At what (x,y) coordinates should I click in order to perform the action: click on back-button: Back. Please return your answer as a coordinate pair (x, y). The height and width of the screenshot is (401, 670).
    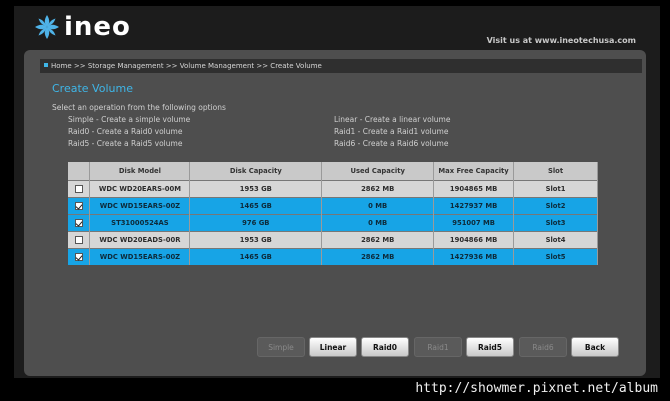
    Looking at the image, I should click on (595, 347).